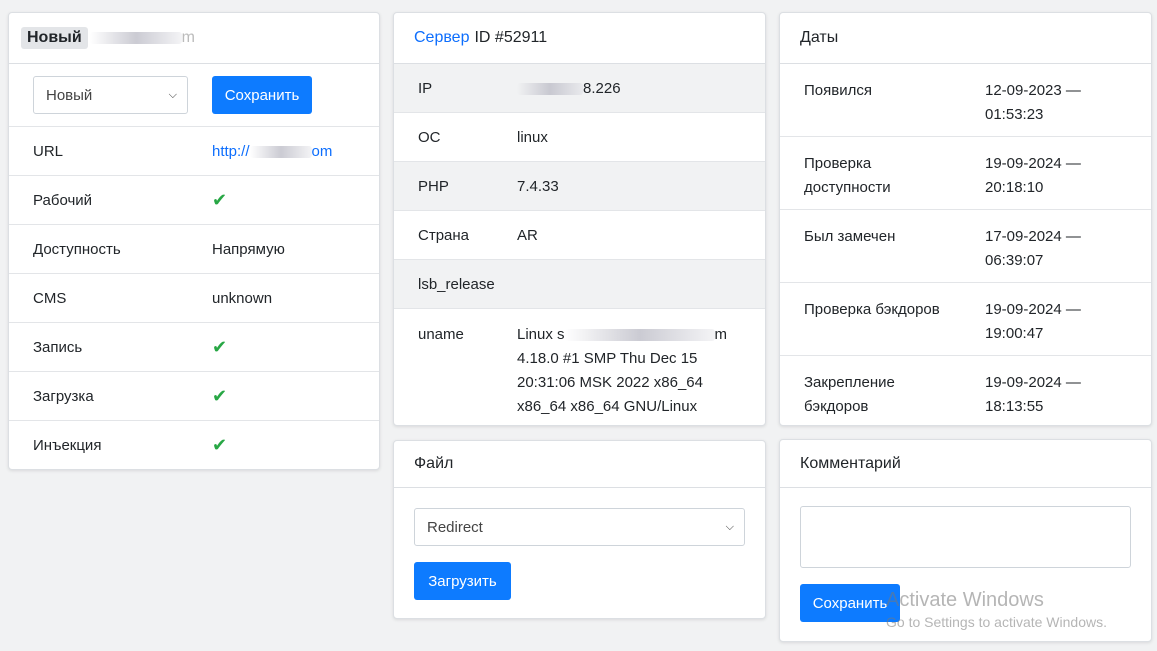 This screenshot has height=651, width=1157. What do you see at coordinates (54, 38) in the screenshot?
I see `site-status-badge: Новый` at bounding box center [54, 38].